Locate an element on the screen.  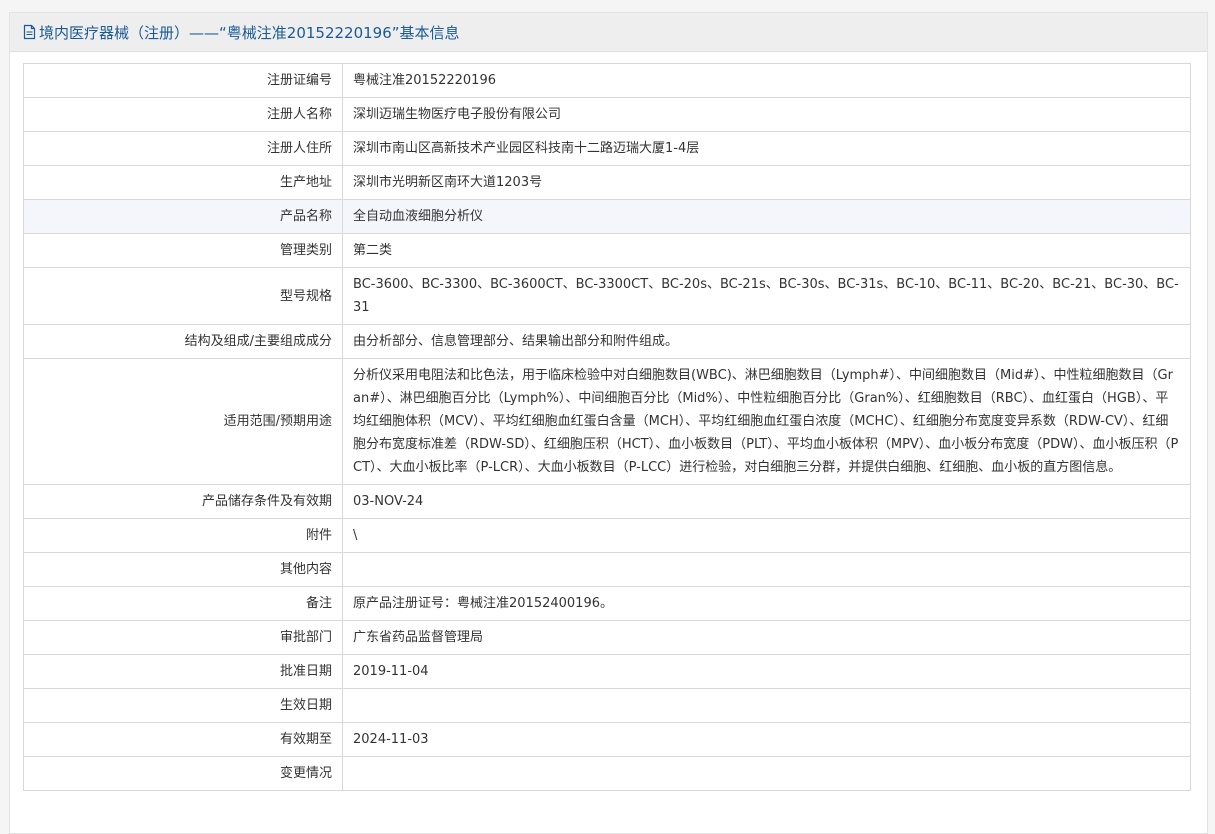
table-row: 备注 原产品注册证号：粤械注准20152400196。 is located at coordinates (607, 603).